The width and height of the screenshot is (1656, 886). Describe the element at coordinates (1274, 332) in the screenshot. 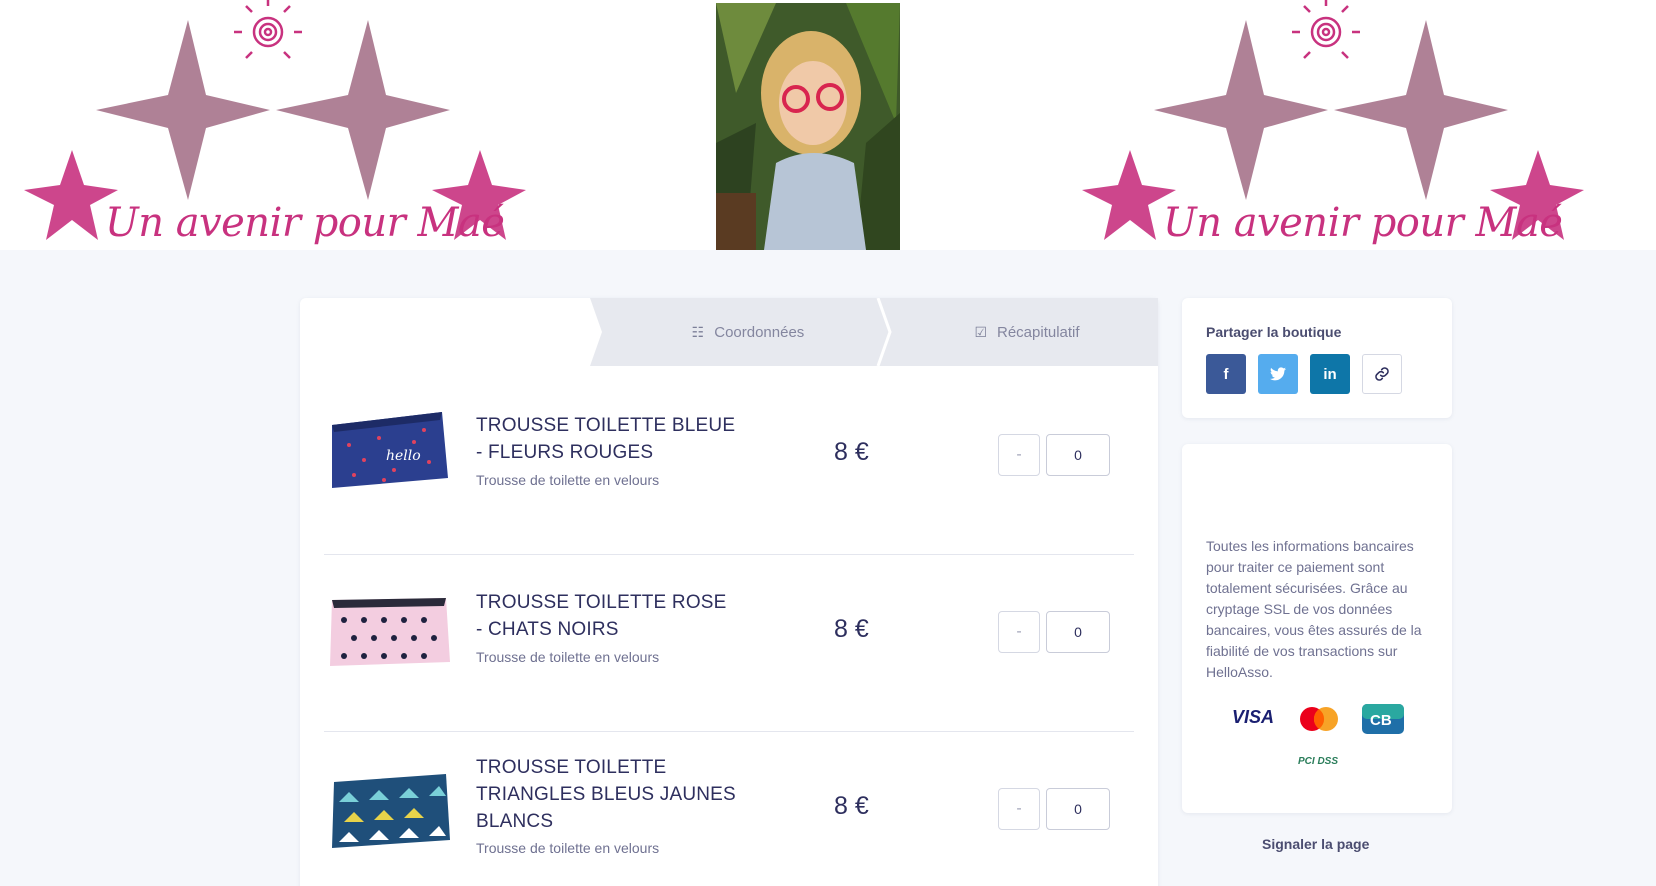

I see `share-title: Partager la boutique` at that location.